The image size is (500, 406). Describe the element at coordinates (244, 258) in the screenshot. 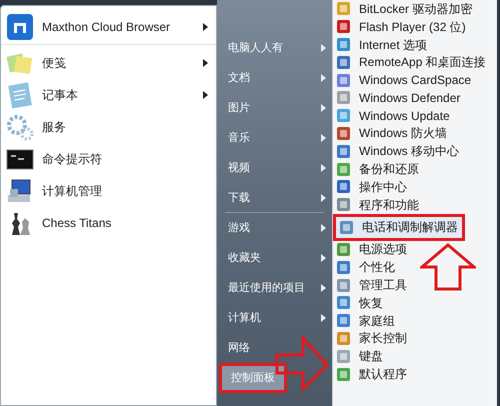

I see `place-link: 收藏夹` at that location.